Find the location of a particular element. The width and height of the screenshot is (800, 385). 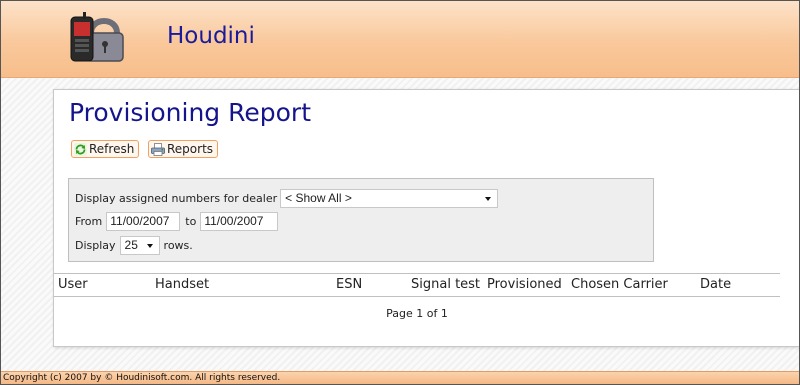

rows-per-page-row: Display 25 rows. is located at coordinates (134, 245).